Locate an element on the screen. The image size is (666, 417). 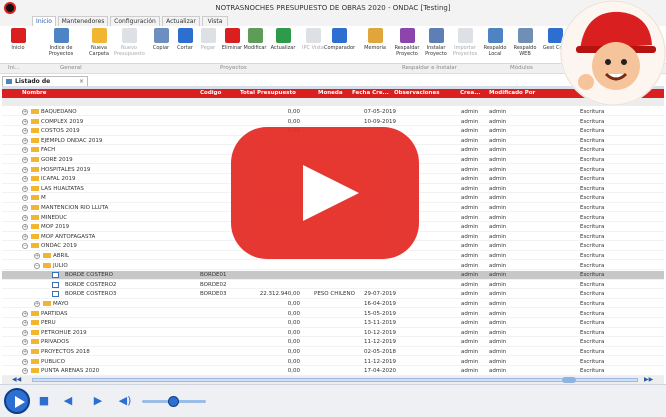
ribbon-button-15: Importar Proyectos is located at coordinates (465, 45).